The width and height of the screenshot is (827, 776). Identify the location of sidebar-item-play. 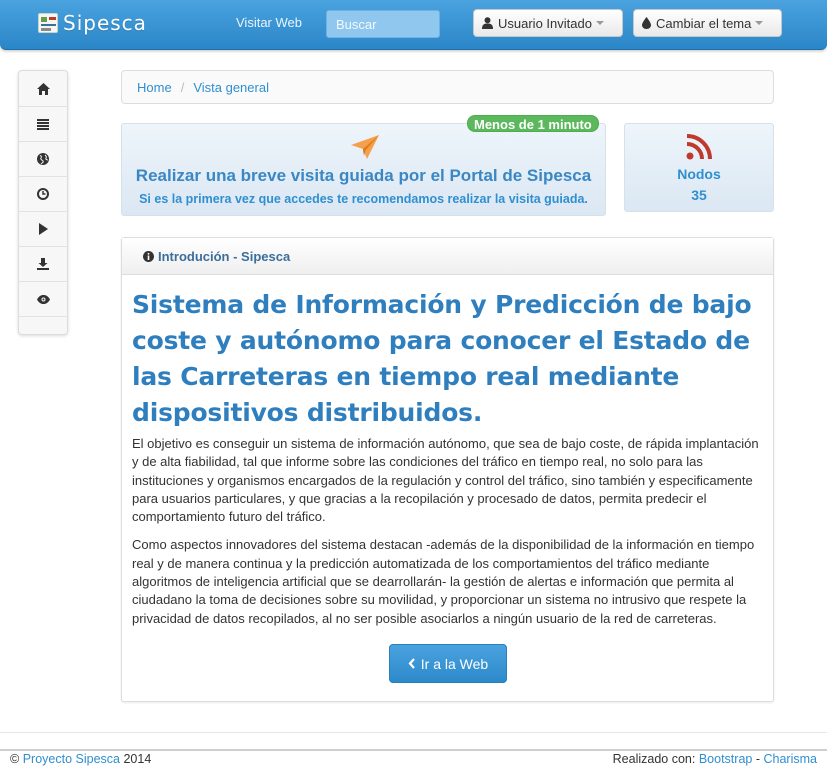
(43, 229).